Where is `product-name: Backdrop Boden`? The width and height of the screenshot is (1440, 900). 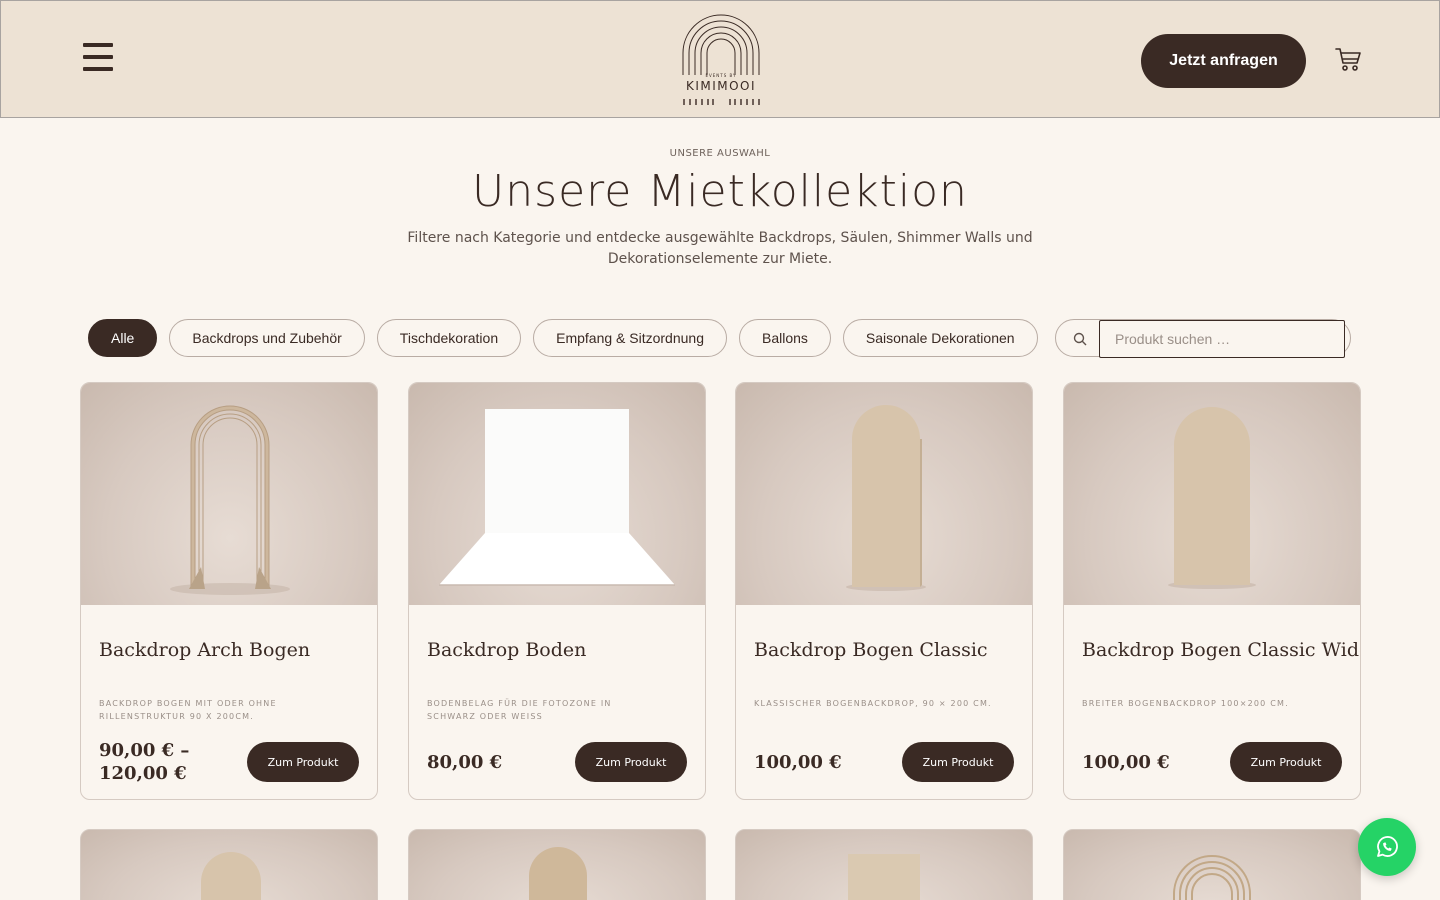
product-name: Backdrop Boden is located at coordinates (562, 650).